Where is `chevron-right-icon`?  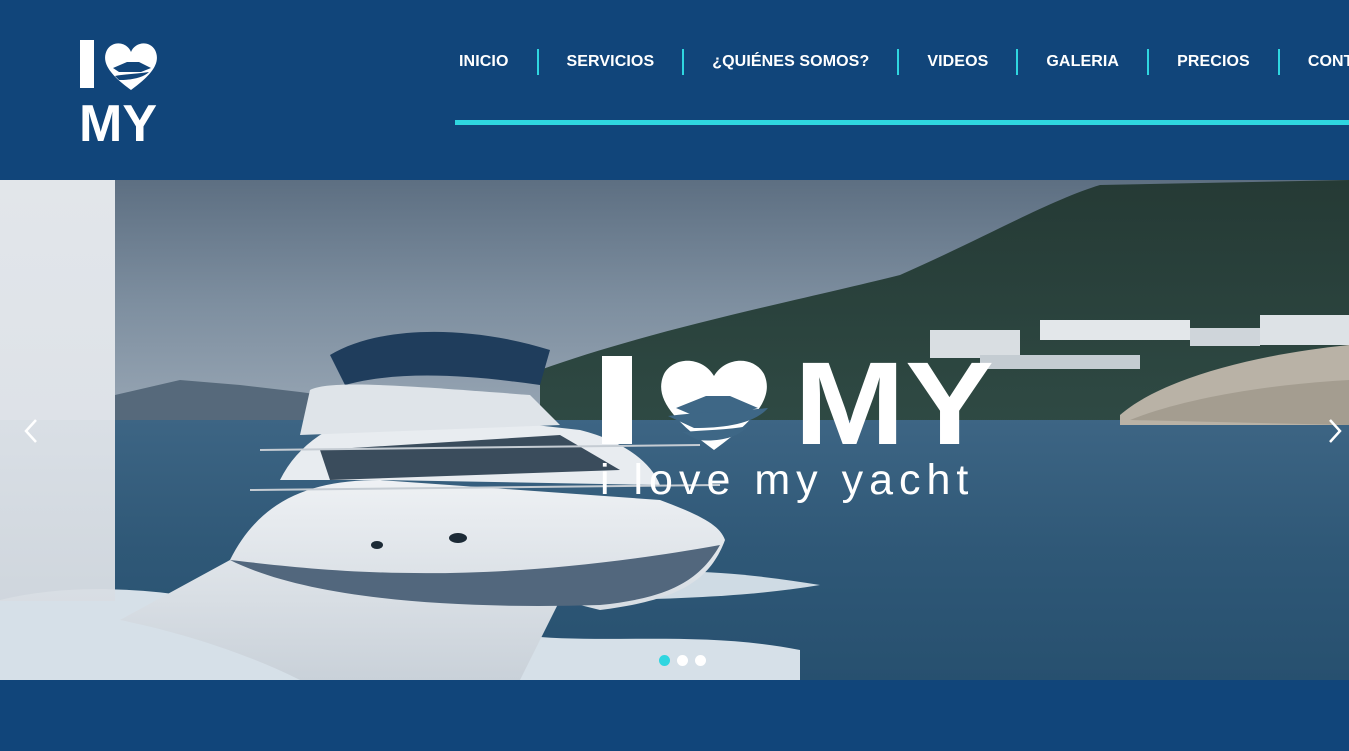
chevron-right-icon is located at coordinates (1335, 431).